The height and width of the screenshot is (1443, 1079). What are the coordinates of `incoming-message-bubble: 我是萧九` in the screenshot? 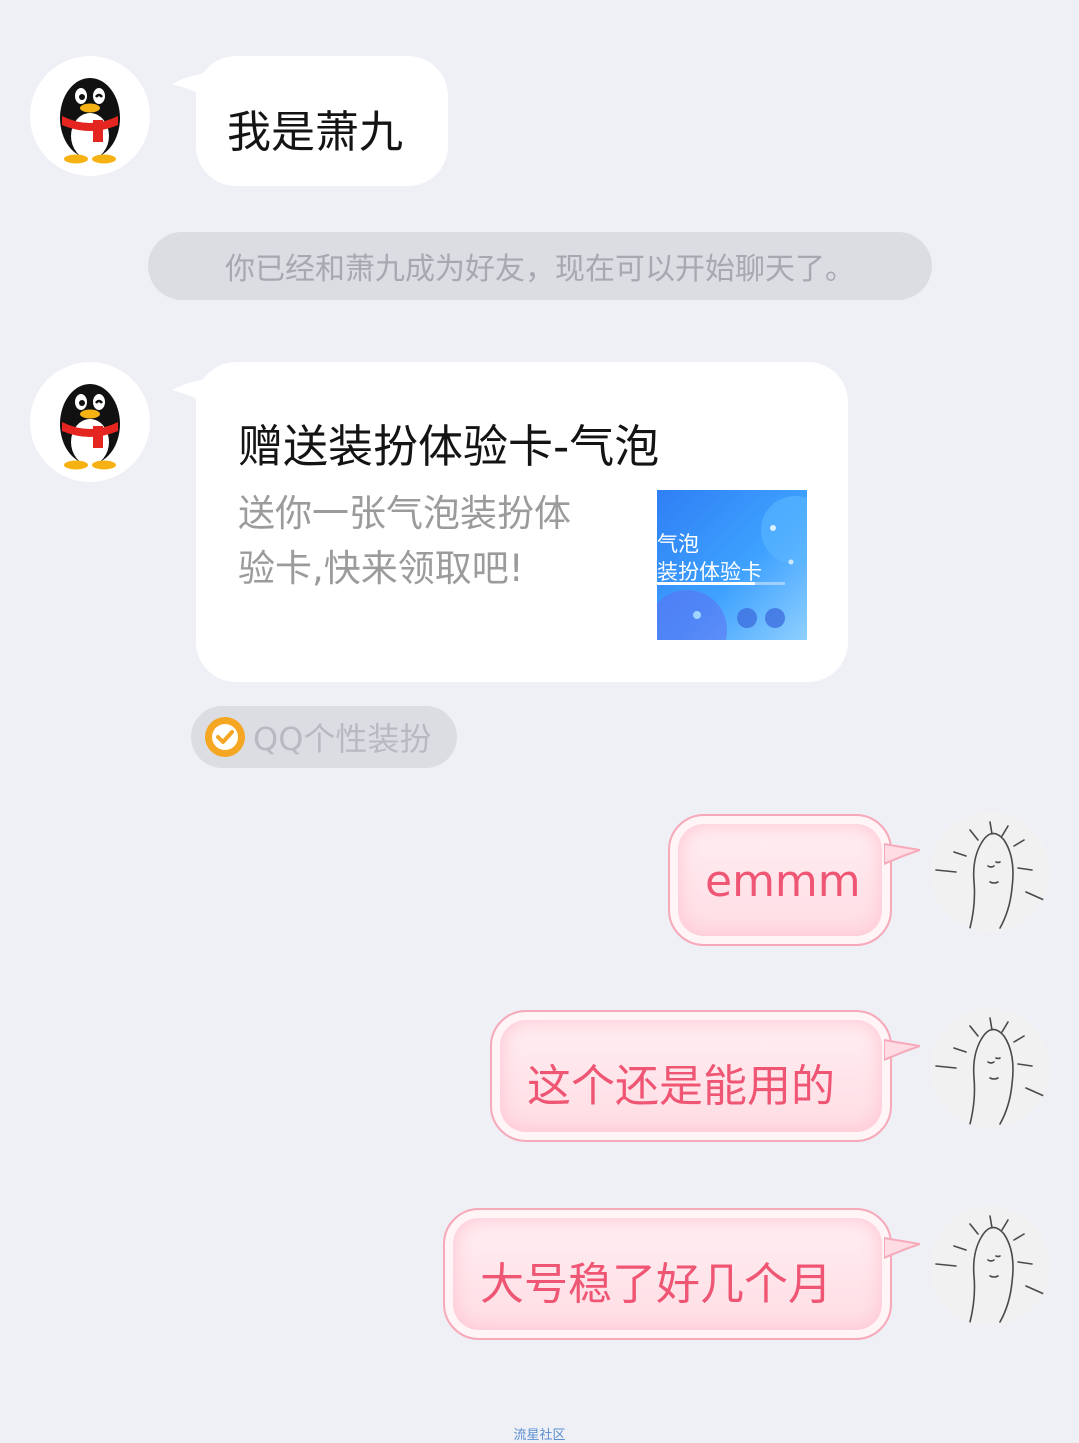 It's located at (310, 121).